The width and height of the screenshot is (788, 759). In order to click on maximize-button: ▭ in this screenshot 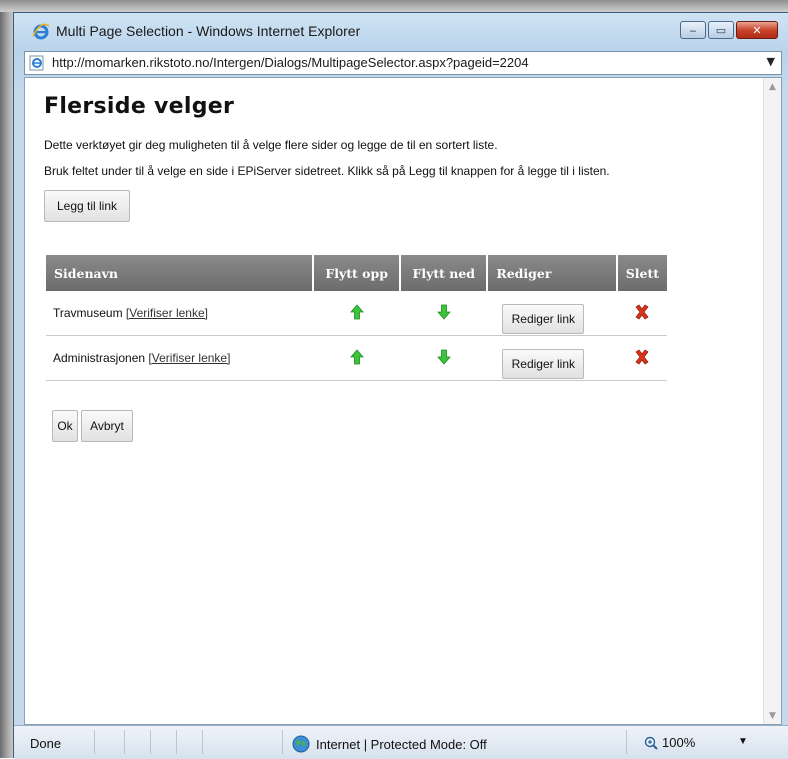, I will do `click(721, 30)`.